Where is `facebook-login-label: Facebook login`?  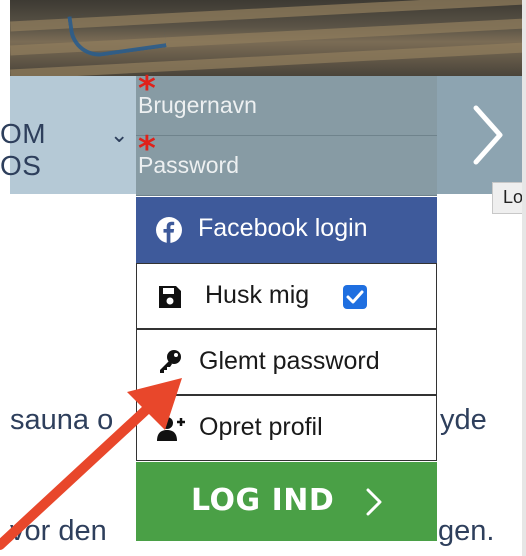 facebook-login-label: Facebook login is located at coordinates (283, 228).